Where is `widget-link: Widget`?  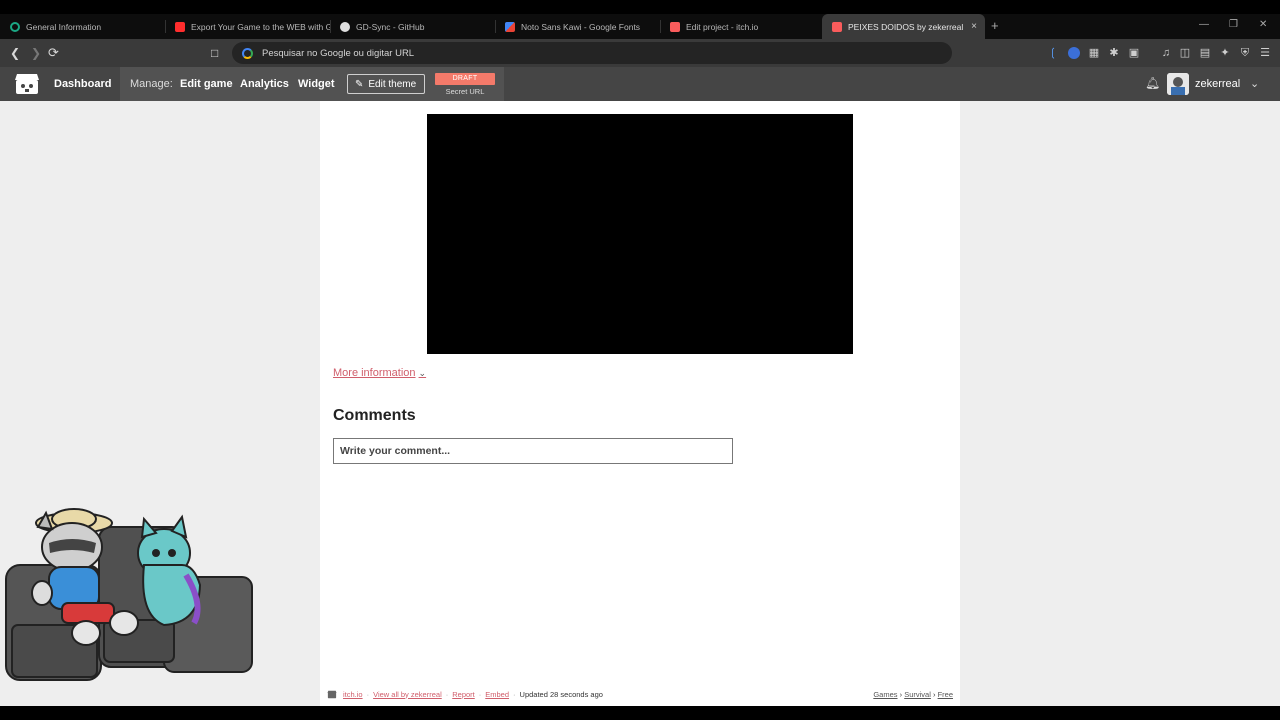 widget-link: Widget is located at coordinates (316, 84).